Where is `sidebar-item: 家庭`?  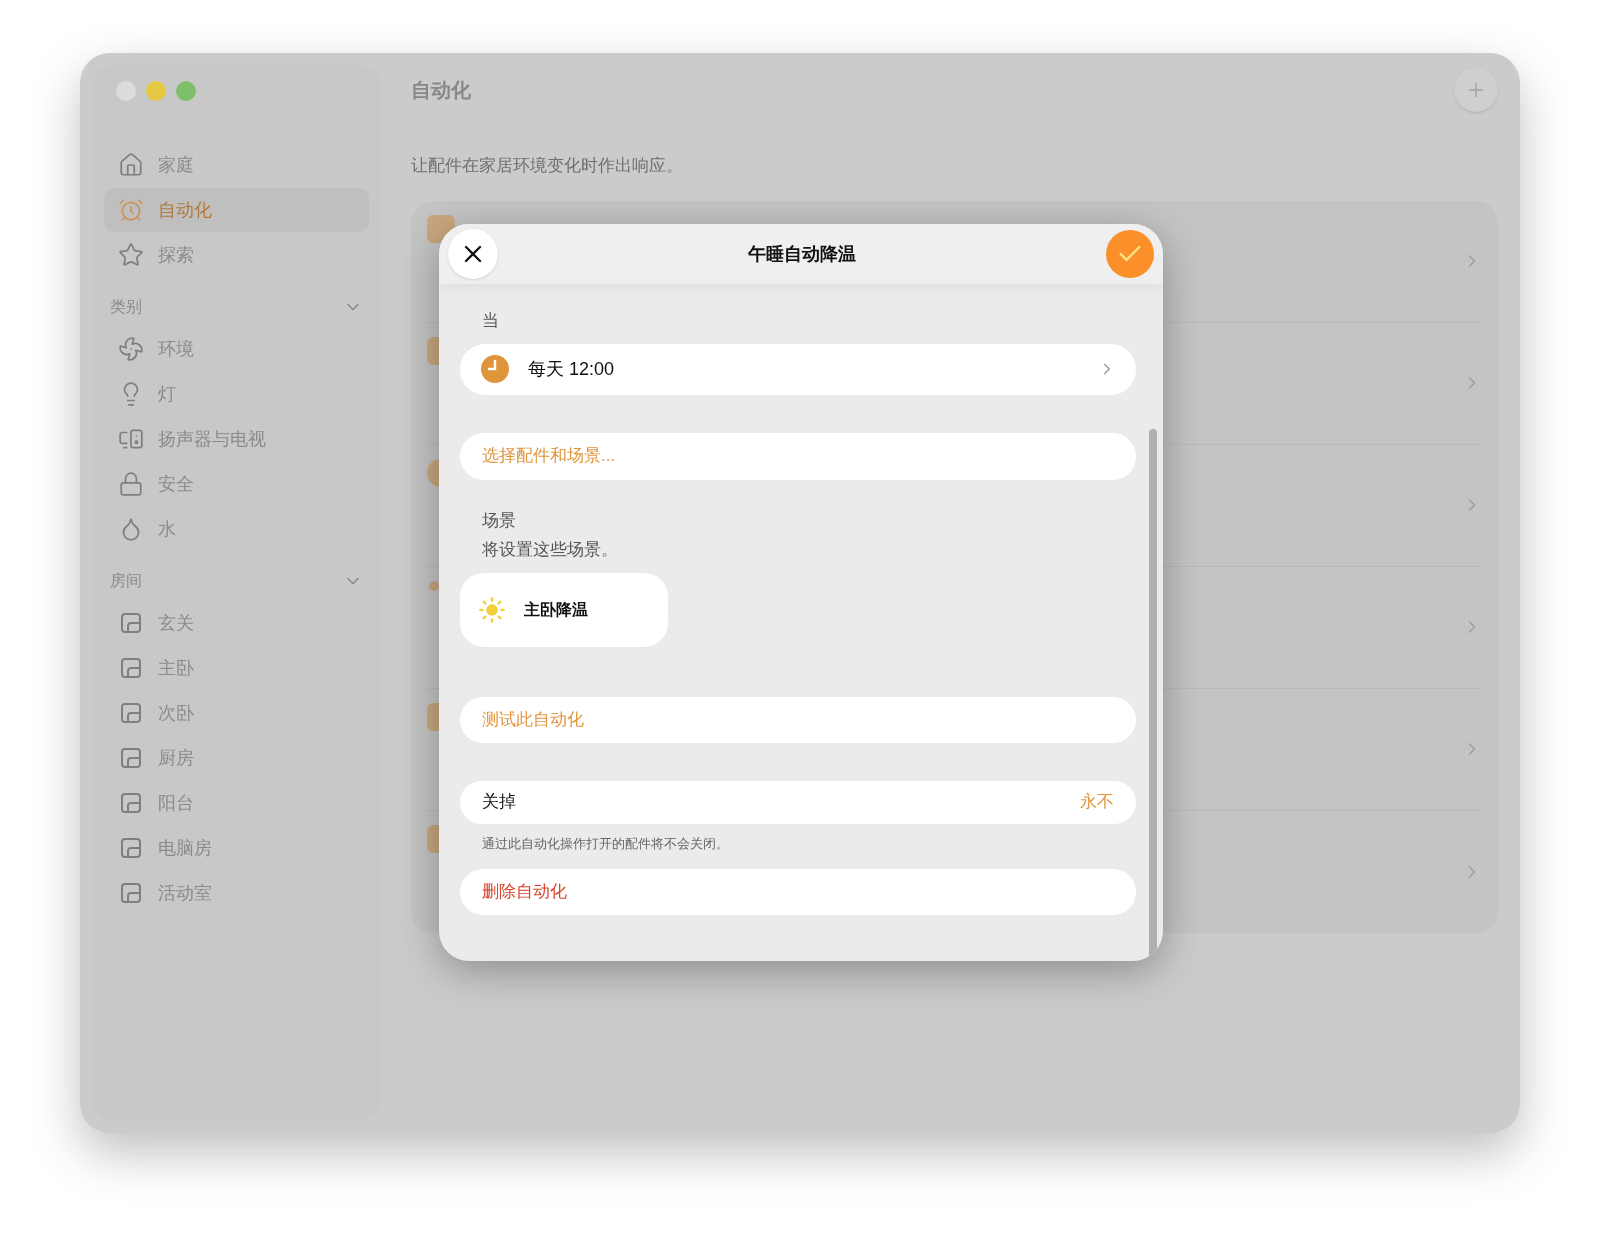
sidebar-item: 家庭 is located at coordinates (236, 165).